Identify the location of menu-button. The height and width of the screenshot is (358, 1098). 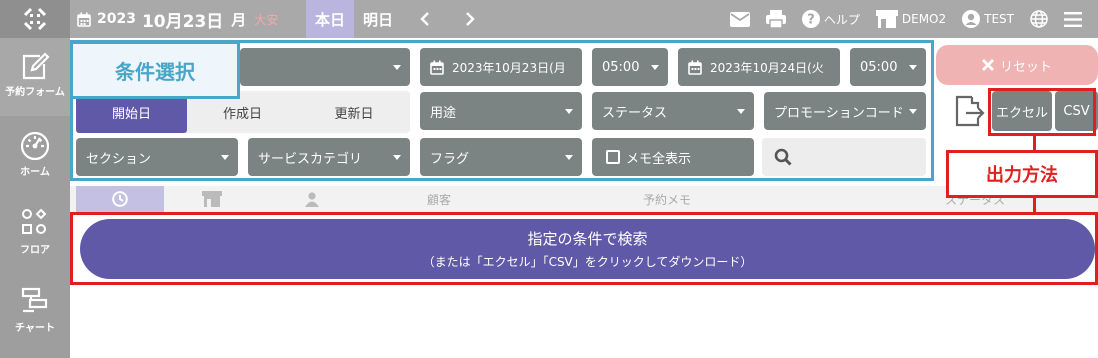
(1073, 19).